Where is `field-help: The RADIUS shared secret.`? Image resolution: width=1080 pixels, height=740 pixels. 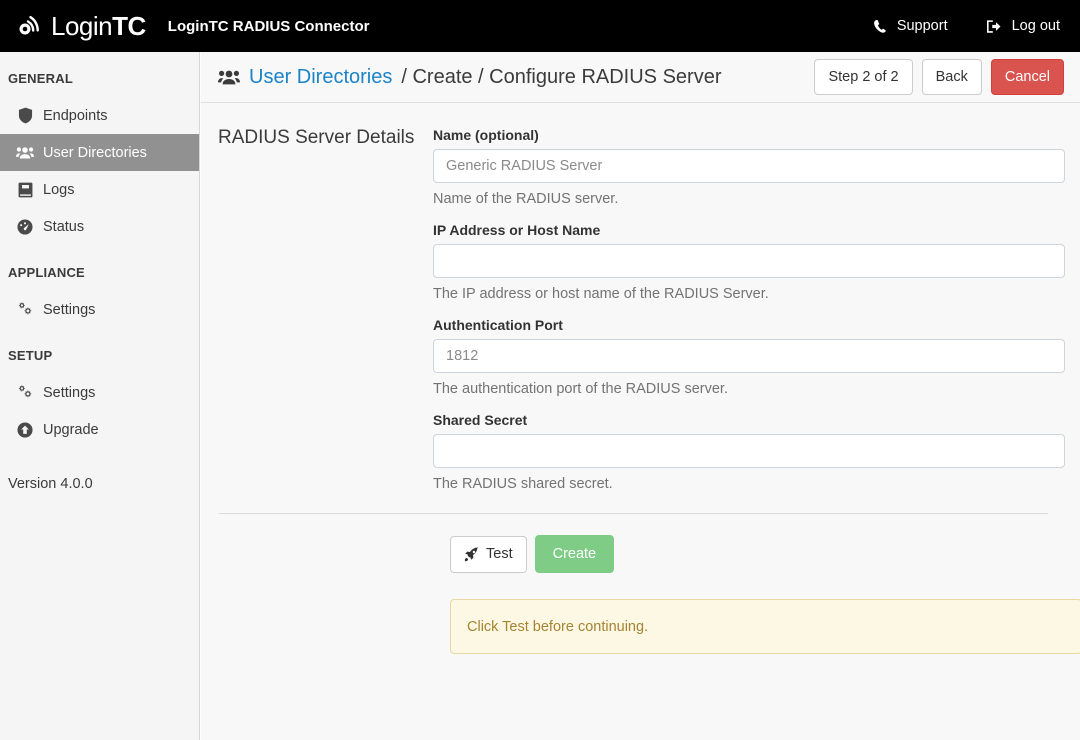 field-help: The RADIUS shared secret. is located at coordinates (523, 484).